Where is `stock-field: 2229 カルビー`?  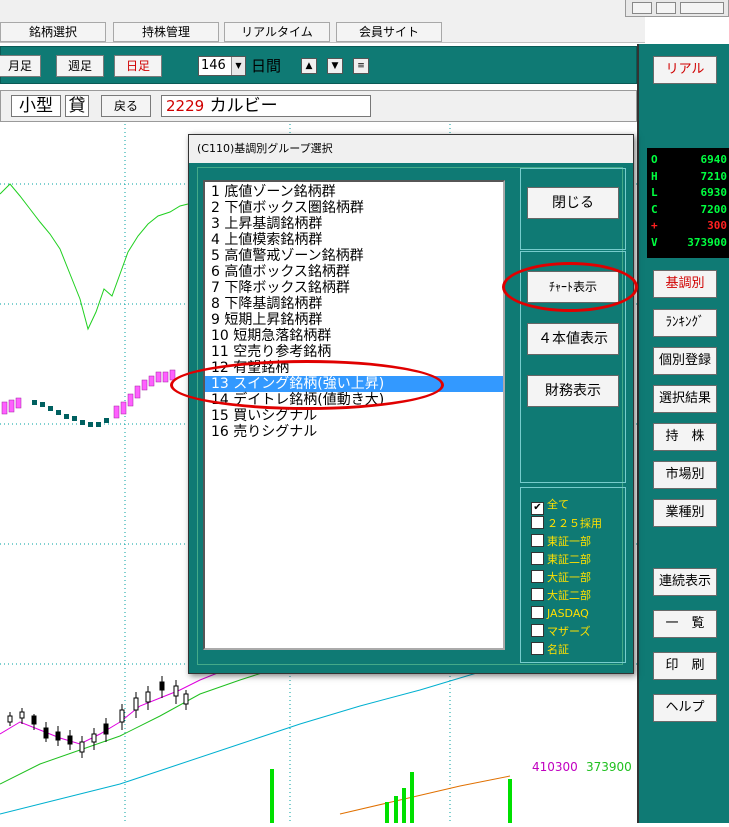 stock-field: 2229 カルビー is located at coordinates (266, 106).